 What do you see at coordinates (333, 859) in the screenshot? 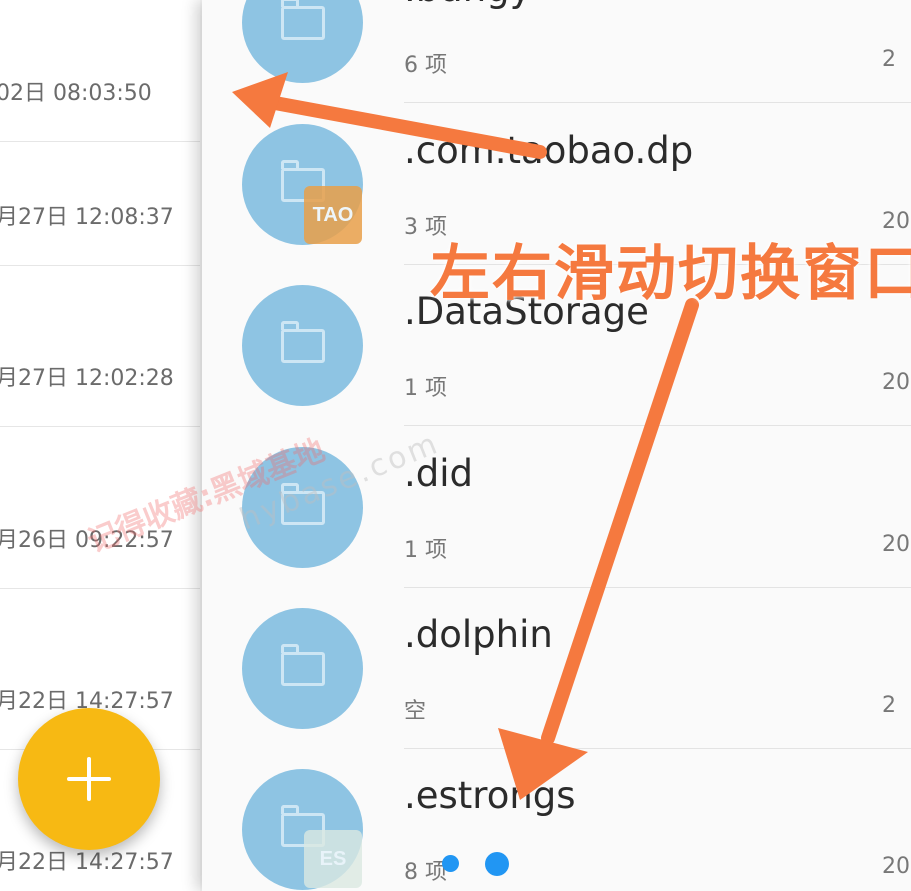
I see `es-app-badge: ES` at bounding box center [333, 859].